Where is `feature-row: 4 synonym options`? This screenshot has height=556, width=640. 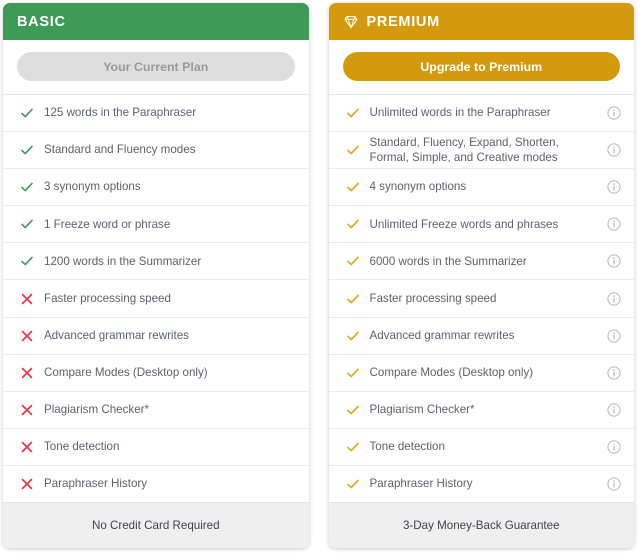
feature-row: 4 synonym options is located at coordinates (481, 188).